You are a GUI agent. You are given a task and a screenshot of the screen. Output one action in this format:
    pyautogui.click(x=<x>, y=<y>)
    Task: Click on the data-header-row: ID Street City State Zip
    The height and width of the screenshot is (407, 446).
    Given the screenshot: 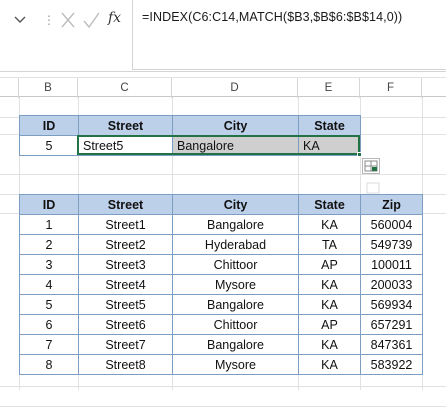 What is the action you would take?
    pyautogui.click(x=221, y=204)
    